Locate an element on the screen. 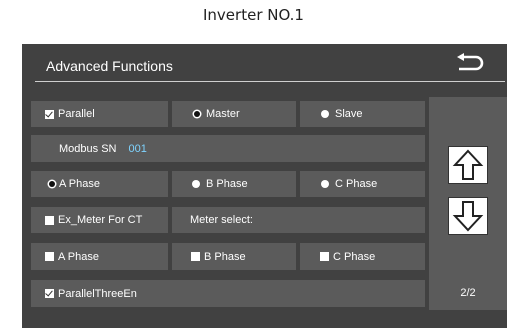  page-indicator: 2/2 is located at coordinates (468, 293).